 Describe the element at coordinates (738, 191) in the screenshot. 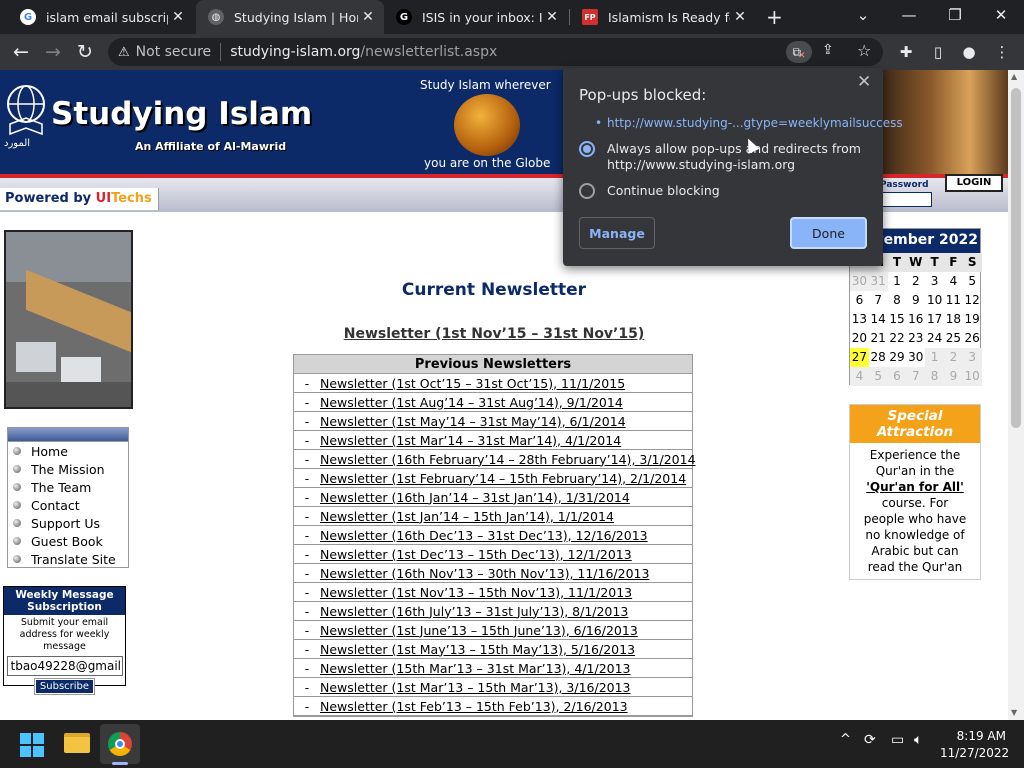

I see `option-continue-blocking-label: Continue blocking` at that location.